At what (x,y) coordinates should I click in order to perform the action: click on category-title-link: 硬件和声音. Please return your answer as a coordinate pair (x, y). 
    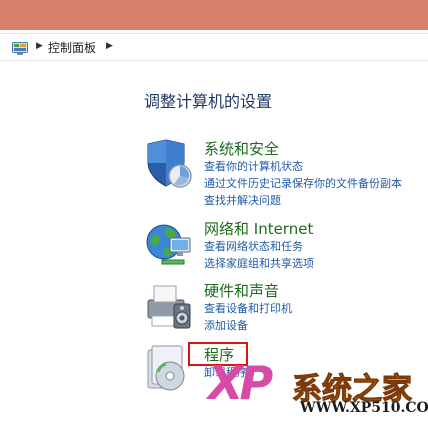
    Looking at the image, I should click on (241, 290).